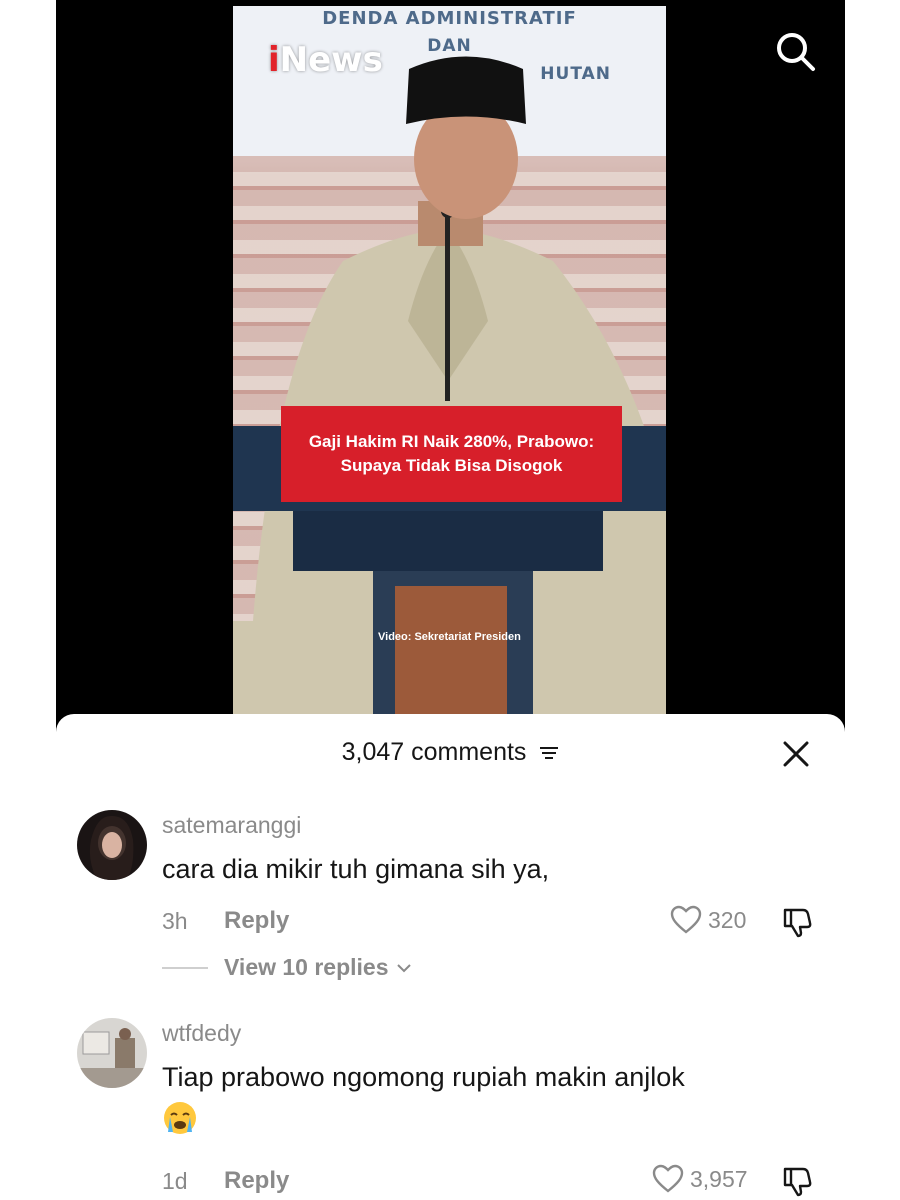 The width and height of the screenshot is (900, 1200). What do you see at coordinates (231, 825) in the screenshot?
I see `comment-username: satemaranggi` at bounding box center [231, 825].